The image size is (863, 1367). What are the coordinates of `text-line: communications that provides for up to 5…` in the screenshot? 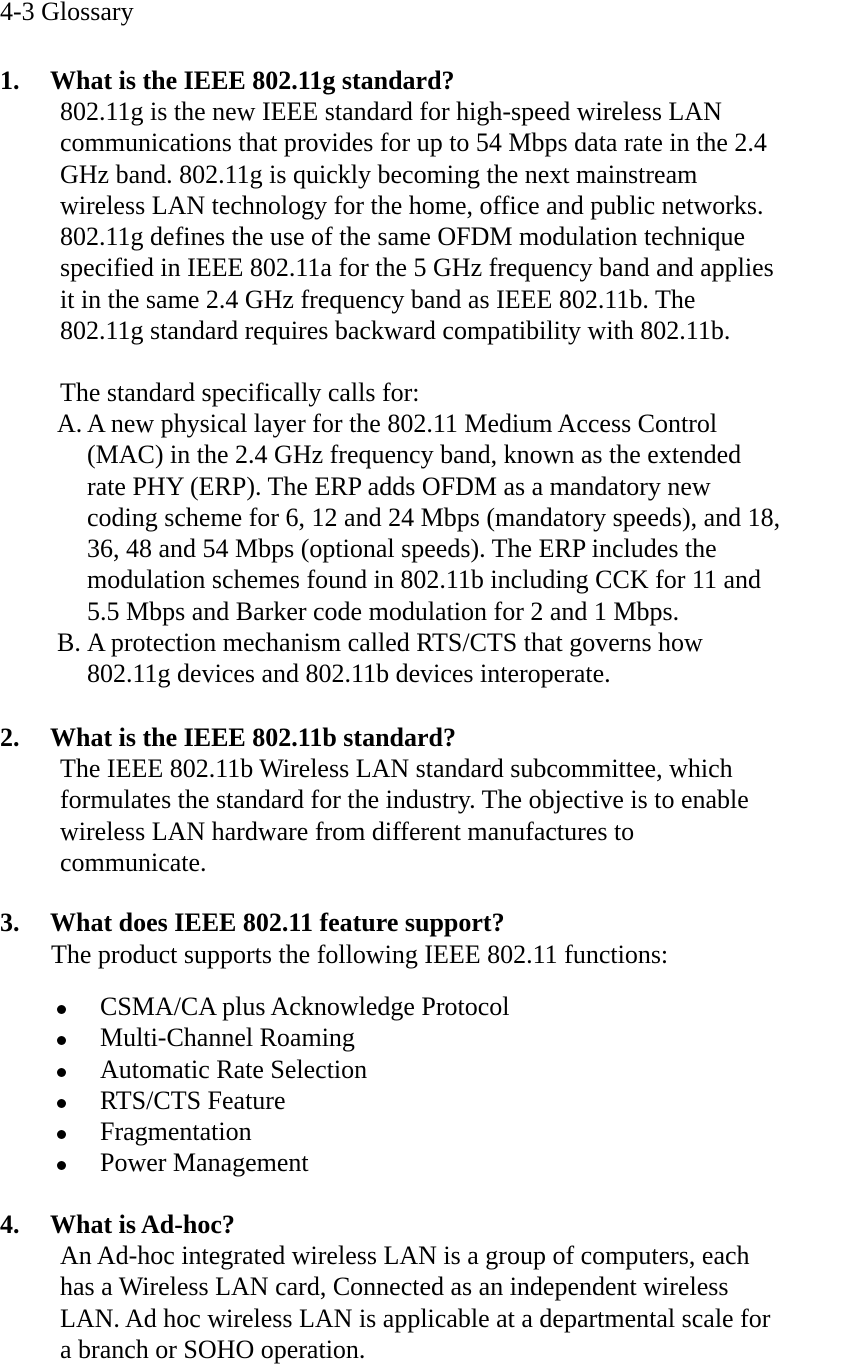 It's located at (413, 143).